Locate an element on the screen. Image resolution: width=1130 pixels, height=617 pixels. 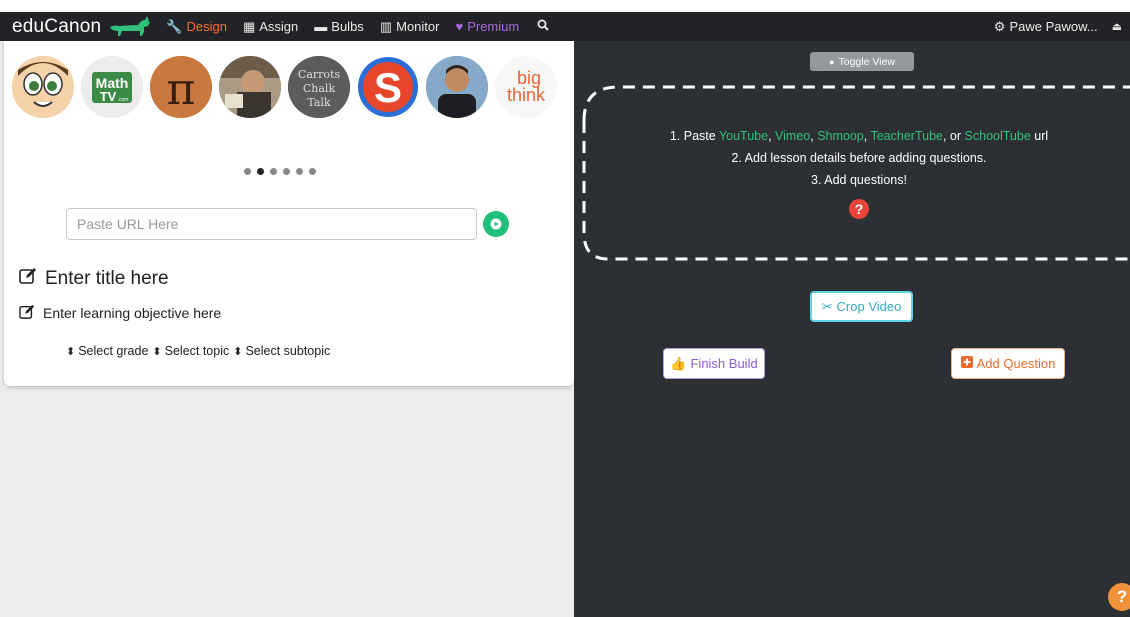
crop-video-label: Crop Video is located at coordinates (869, 306).